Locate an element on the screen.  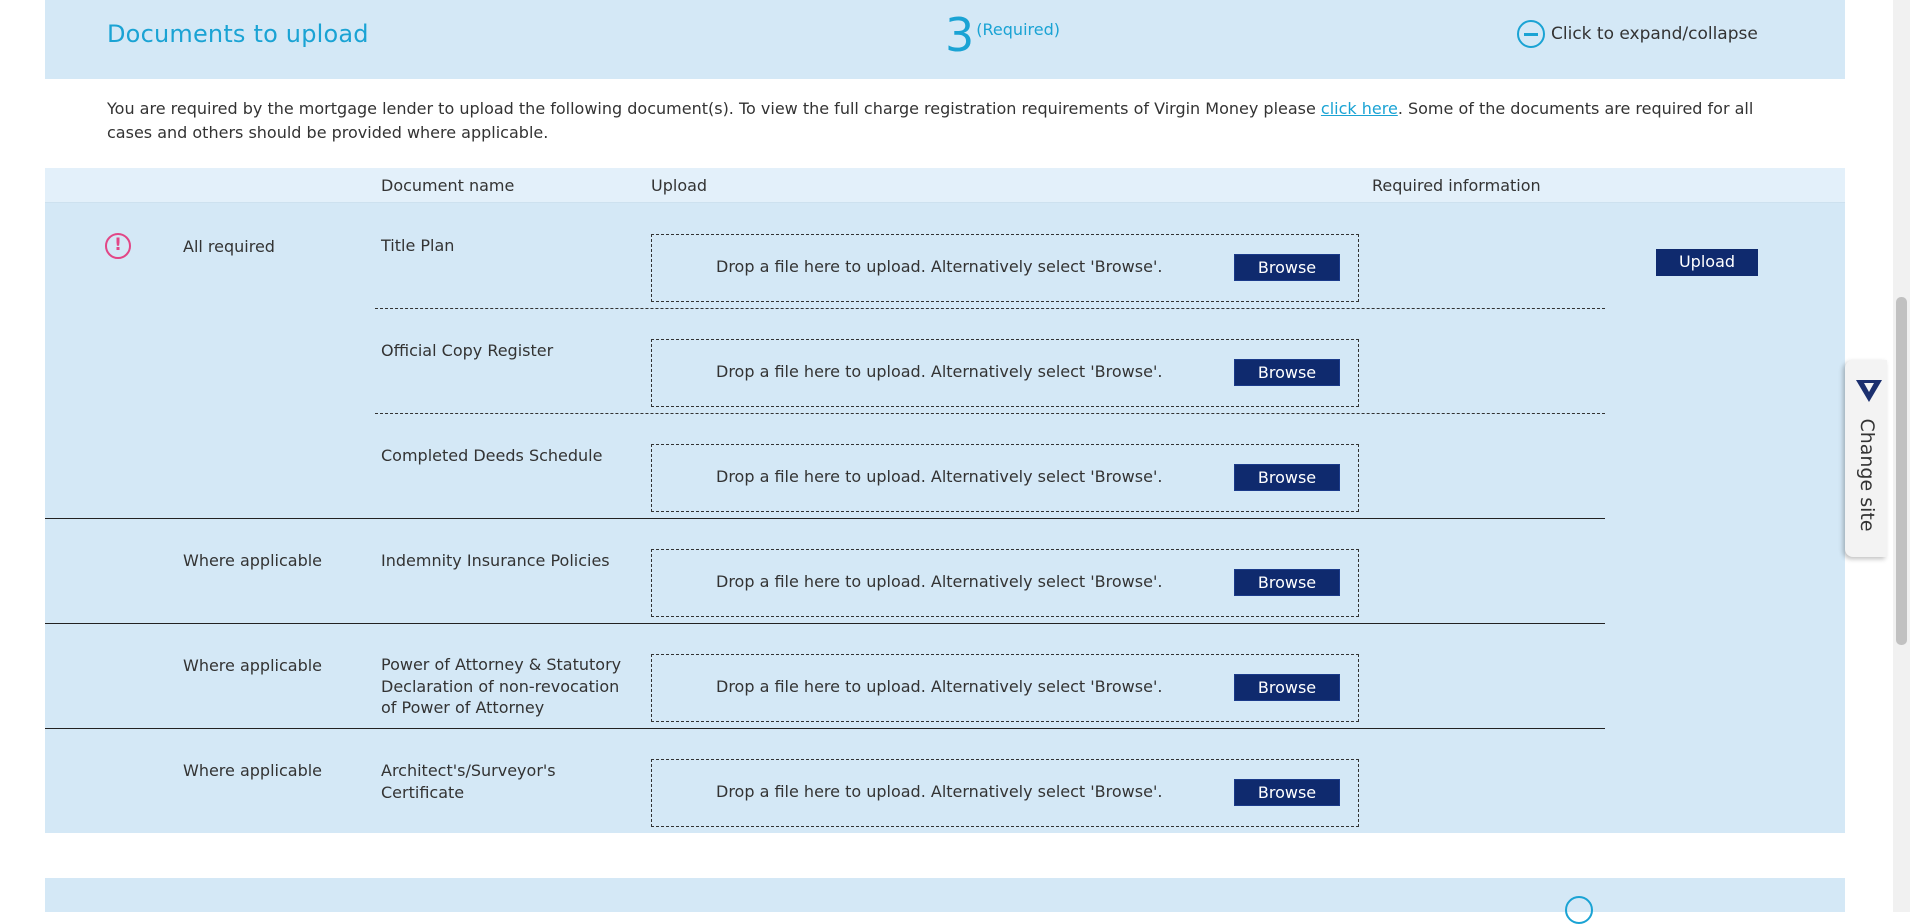
column-header-document-name: Document name is located at coordinates (448, 185).